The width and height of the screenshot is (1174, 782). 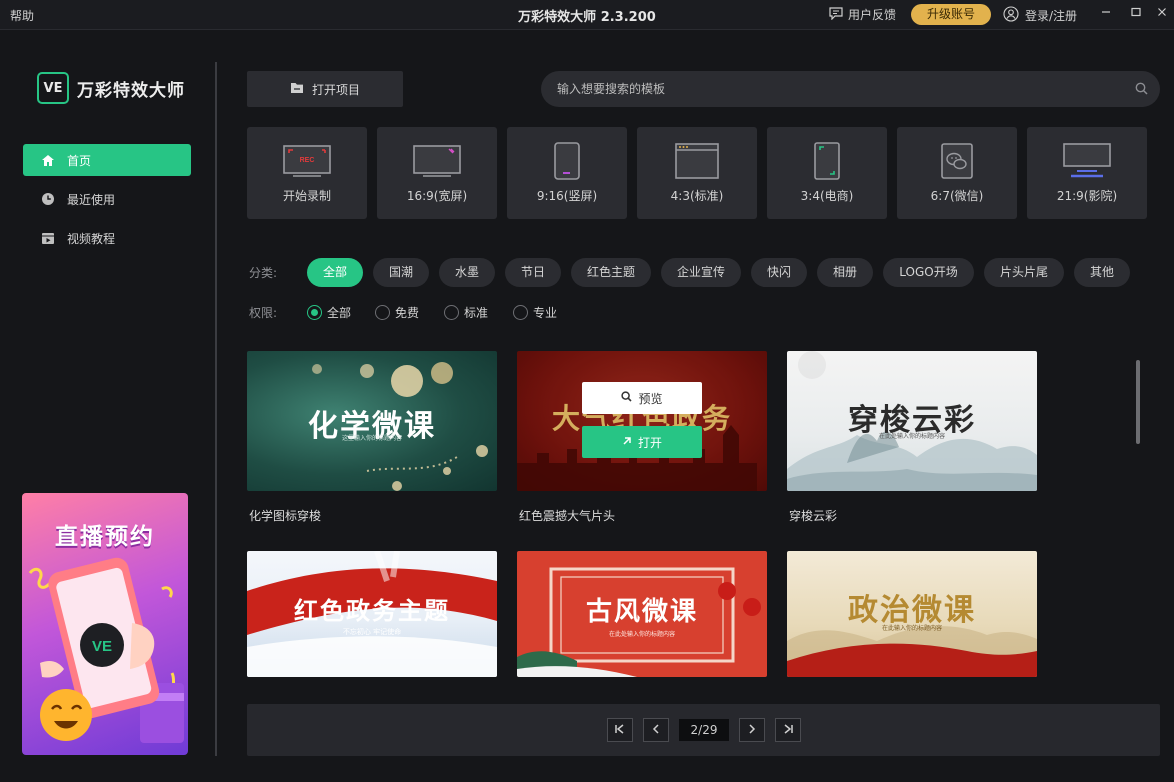 I want to click on radio-label: 免费, so click(x=407, y=313).